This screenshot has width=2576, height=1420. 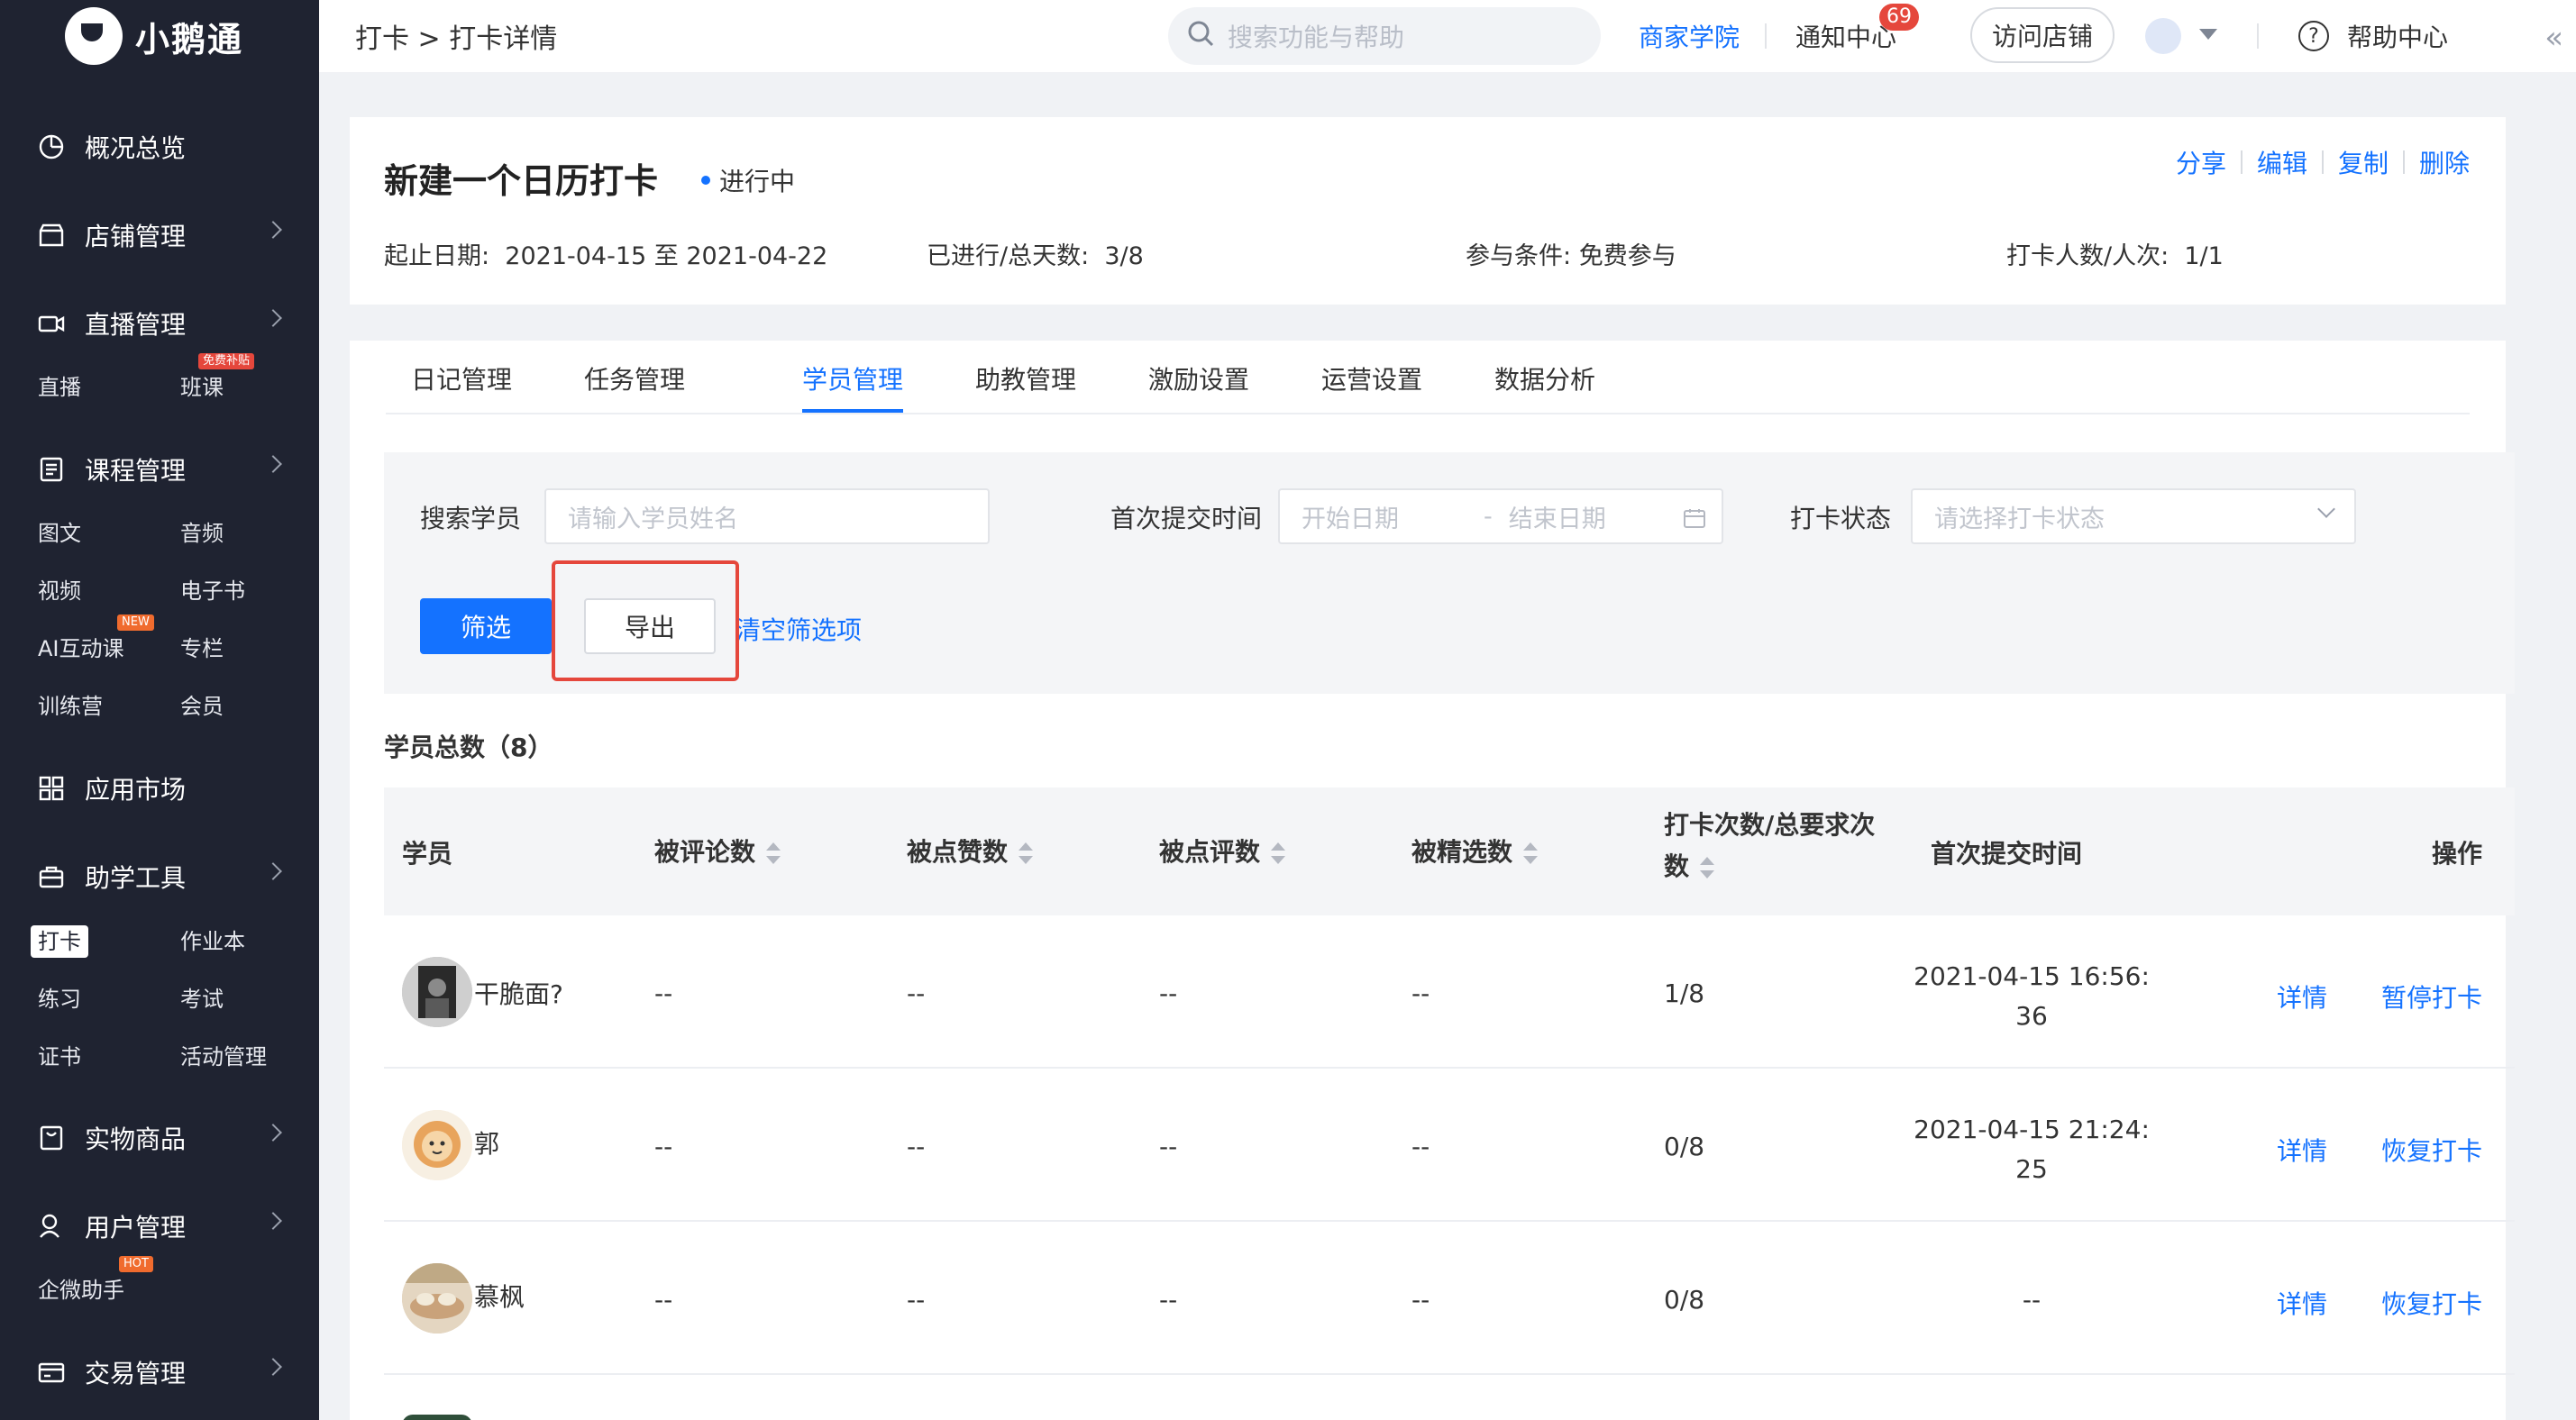 What do you see at coordinates (2133, 516) in the screenshot?
I see `checkin-status-select: 请选择打卡状态` at bounding box center [2133, 516].